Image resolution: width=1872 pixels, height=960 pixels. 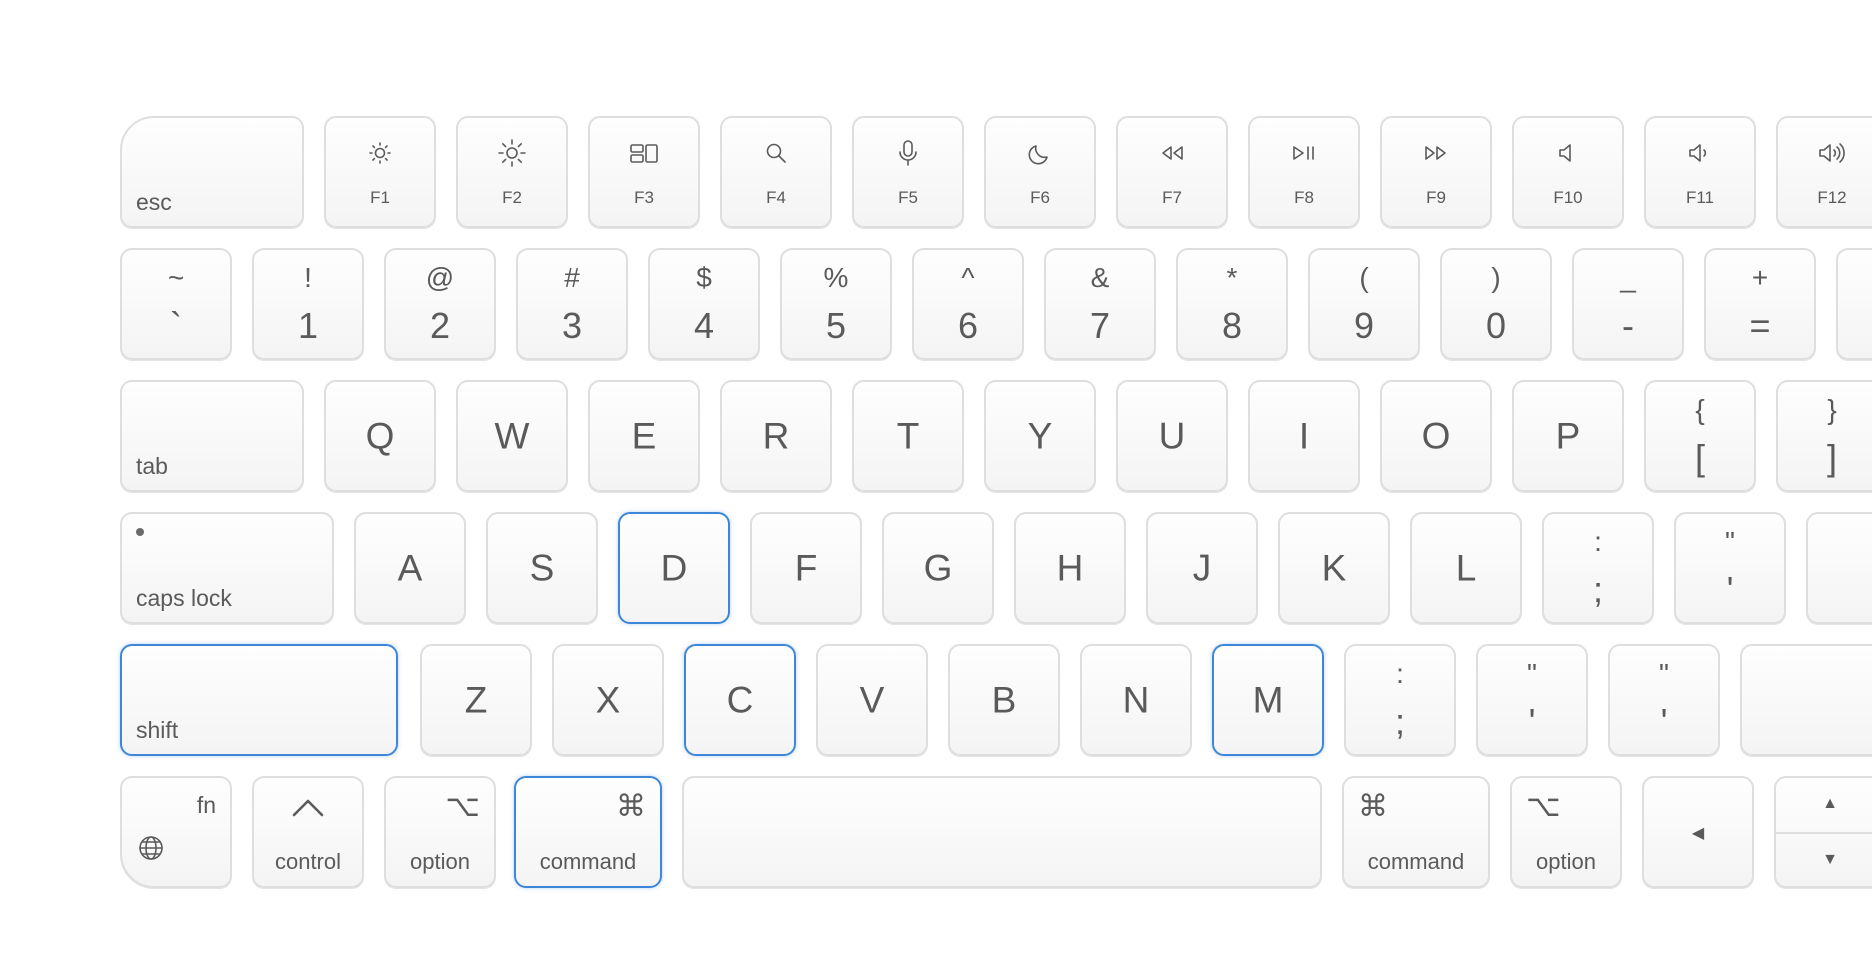 What do you see at coordinates (380, 153) in the screenshot?
I see `brightness-down-icon` at bounding box center [380, 153].